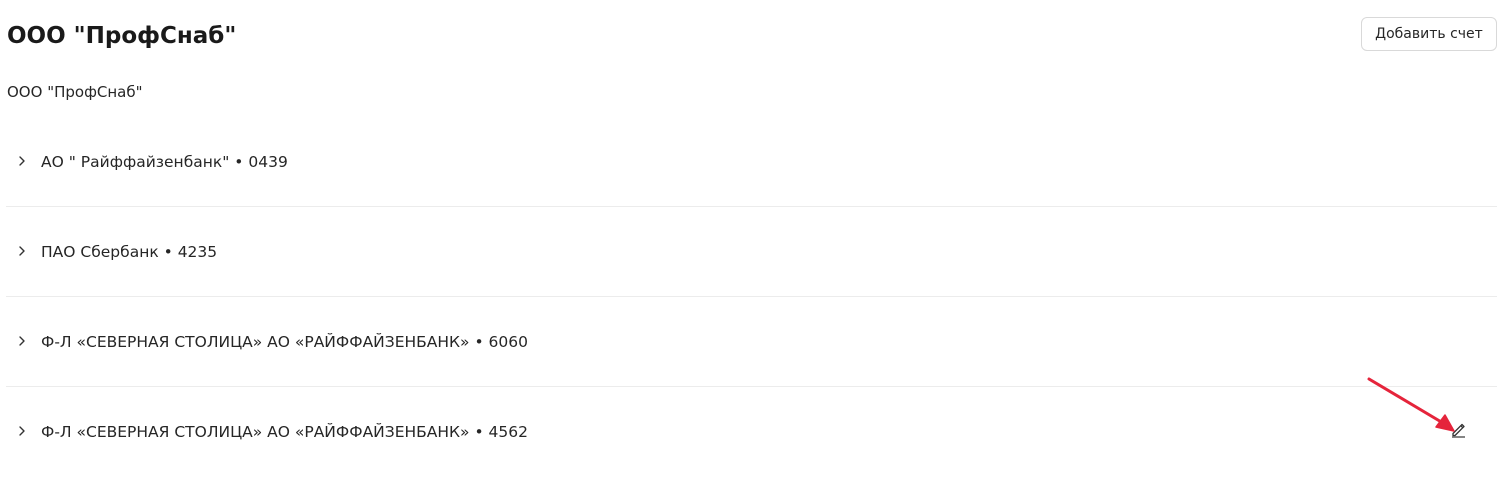 The width and height of the screenshot is (1511, 477). What do you see at coordinates (122, 36) in the screenshot?
I see `page-title: ООО "ПрофСнаб"` at bounding box center [122, 36].